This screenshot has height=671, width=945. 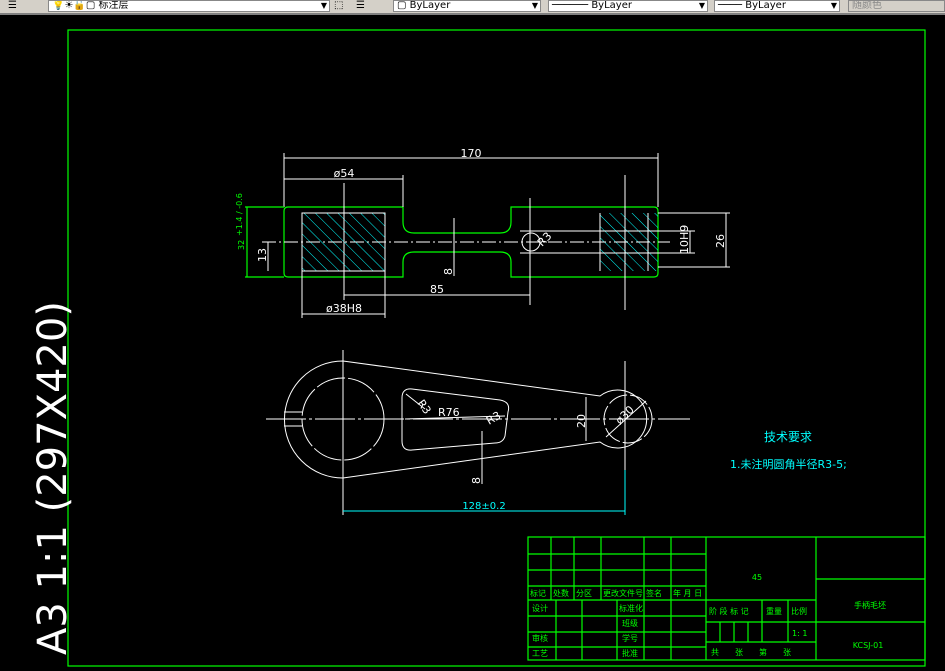 What do you see at coordinates (493, 418) in the screenshot?
I see `dim-r3-right: R3` at bounding box center [493, 418].